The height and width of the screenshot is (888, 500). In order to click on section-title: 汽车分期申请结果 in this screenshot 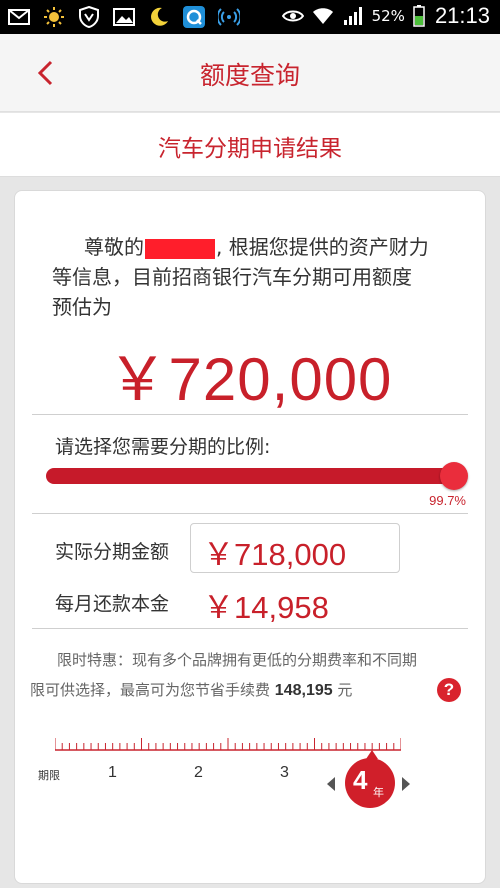, I will do `click(250, 149)`.